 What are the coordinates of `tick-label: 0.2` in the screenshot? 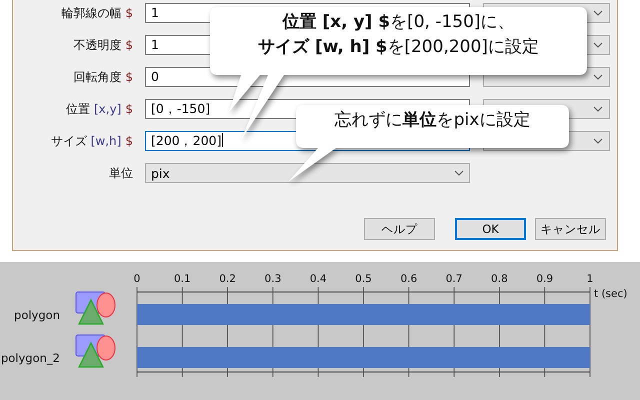 It's located at (227, 279).